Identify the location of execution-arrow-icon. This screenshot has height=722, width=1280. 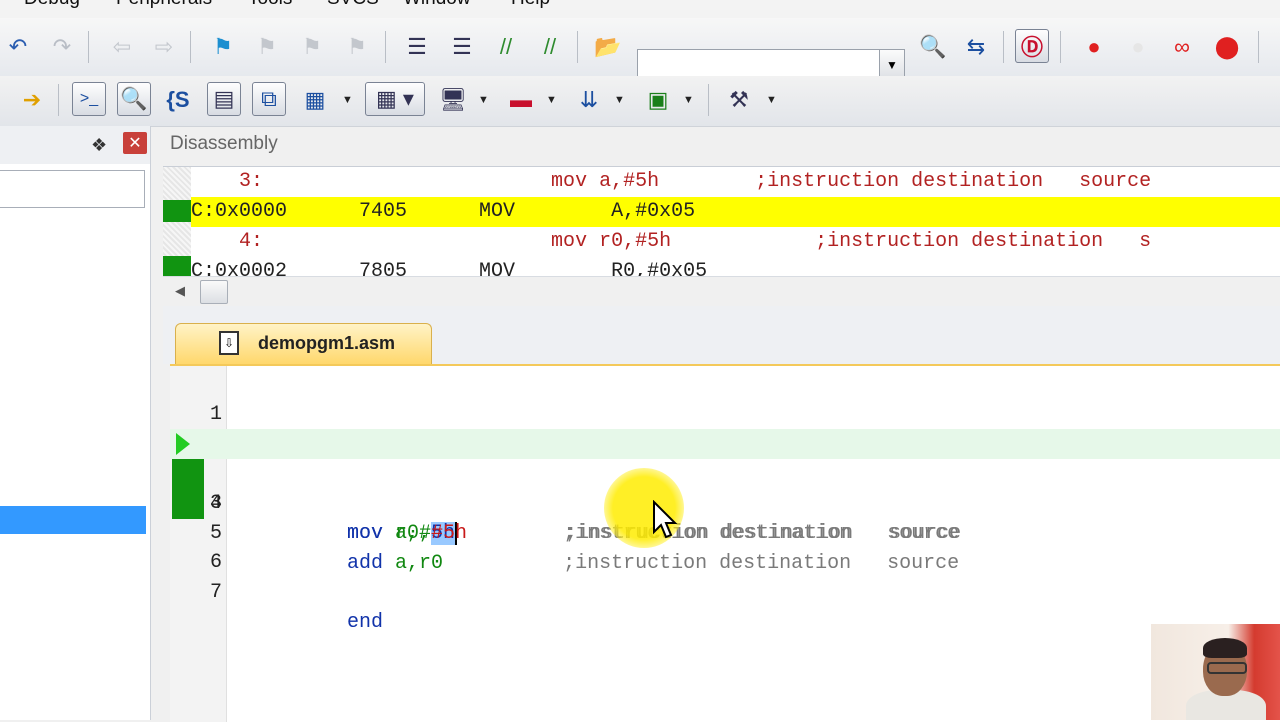
(183, 444).